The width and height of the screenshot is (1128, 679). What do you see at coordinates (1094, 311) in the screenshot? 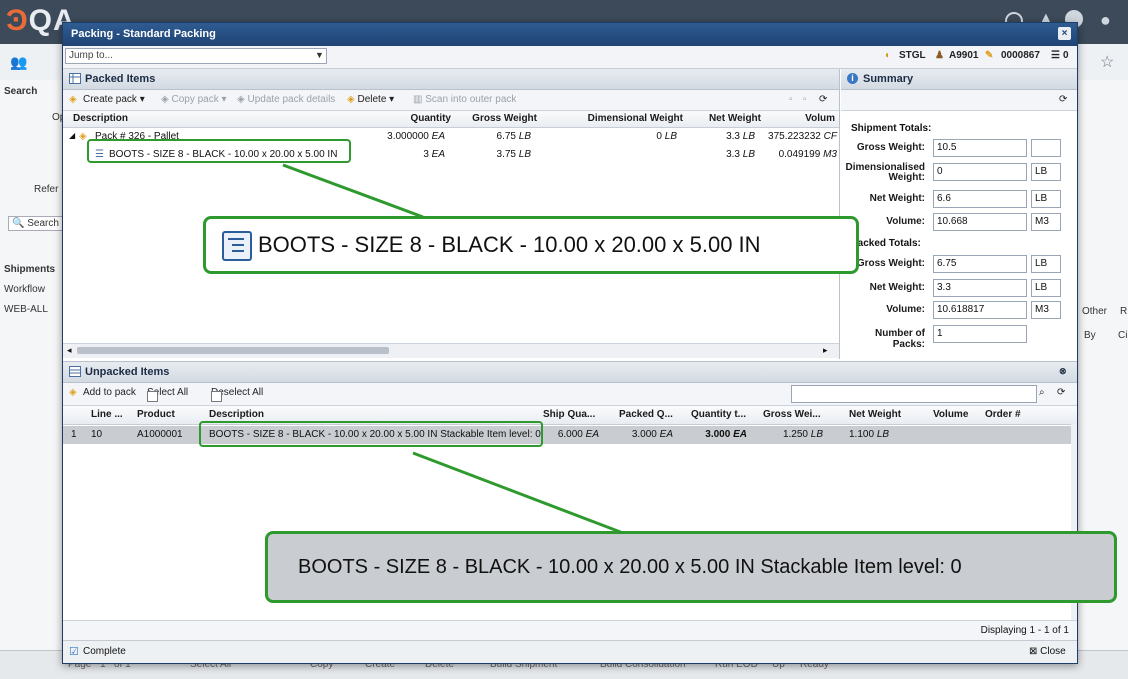
I see `other-tab: Other` at bounding box center [1094, 311].